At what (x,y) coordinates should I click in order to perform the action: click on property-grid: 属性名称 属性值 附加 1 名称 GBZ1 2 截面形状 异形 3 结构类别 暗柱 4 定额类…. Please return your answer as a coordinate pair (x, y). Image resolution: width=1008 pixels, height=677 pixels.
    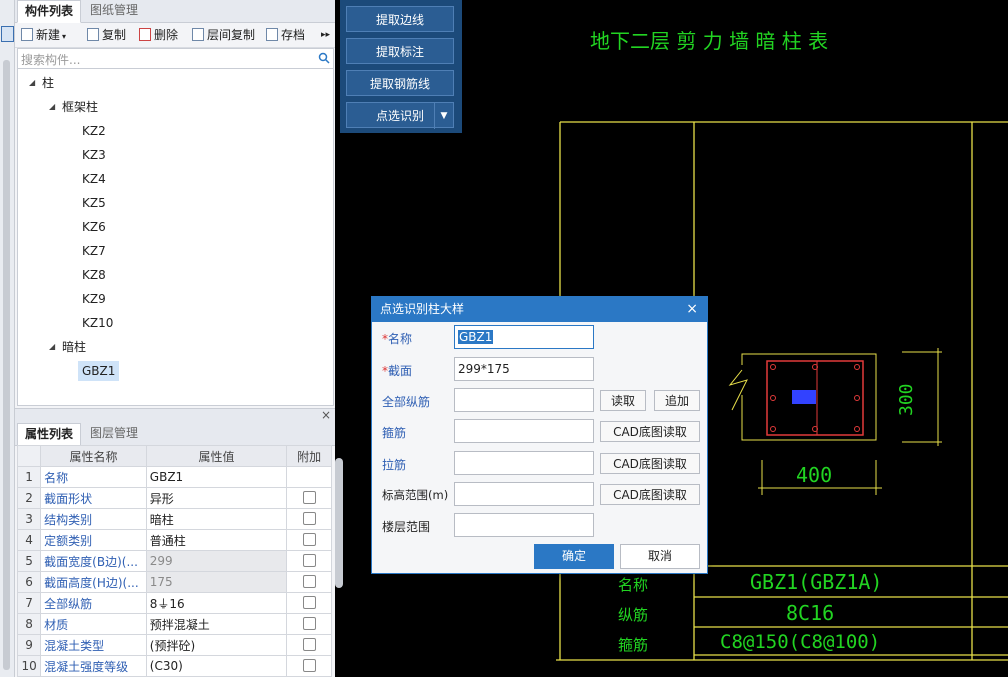
    Looking at the image, I should click on (174, 561).